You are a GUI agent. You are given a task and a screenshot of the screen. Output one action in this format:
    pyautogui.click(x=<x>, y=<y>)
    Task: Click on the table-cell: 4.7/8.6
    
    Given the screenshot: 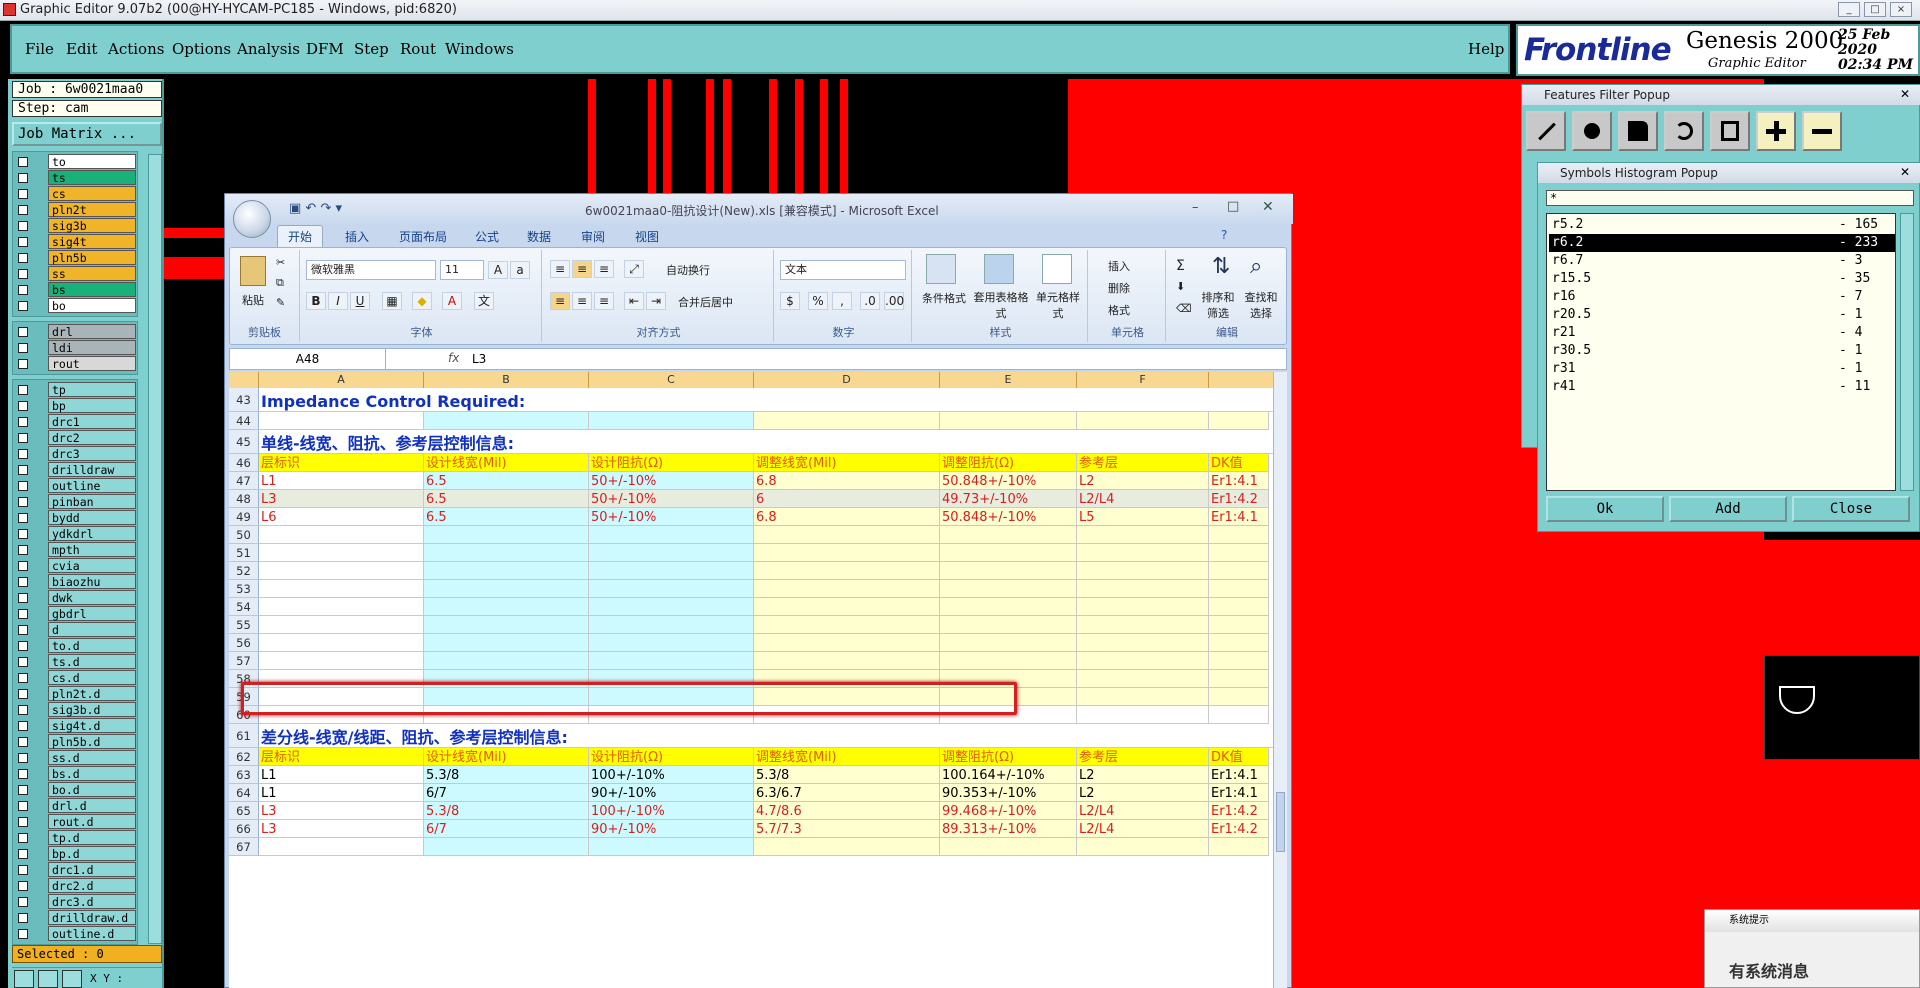 What is the action you would take?
    pyautogui.click(x=847, y=811)
    